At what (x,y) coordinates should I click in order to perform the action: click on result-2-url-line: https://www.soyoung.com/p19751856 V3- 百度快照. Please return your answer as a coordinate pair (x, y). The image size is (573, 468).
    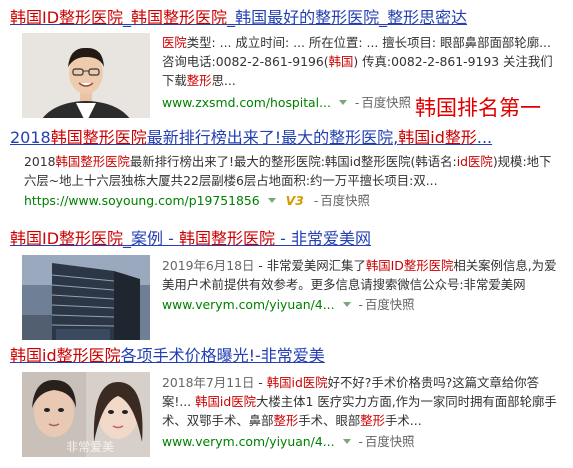
    Looking at the image, I should click on (197, 201).